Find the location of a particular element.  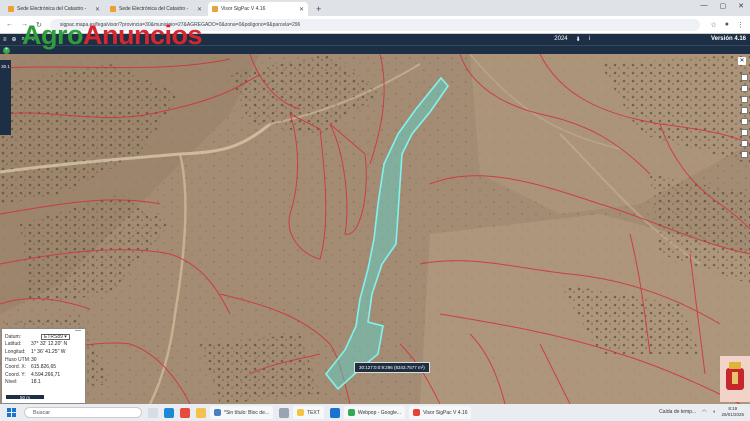

datum-label: Datum: is located at coordinates (13, 336).